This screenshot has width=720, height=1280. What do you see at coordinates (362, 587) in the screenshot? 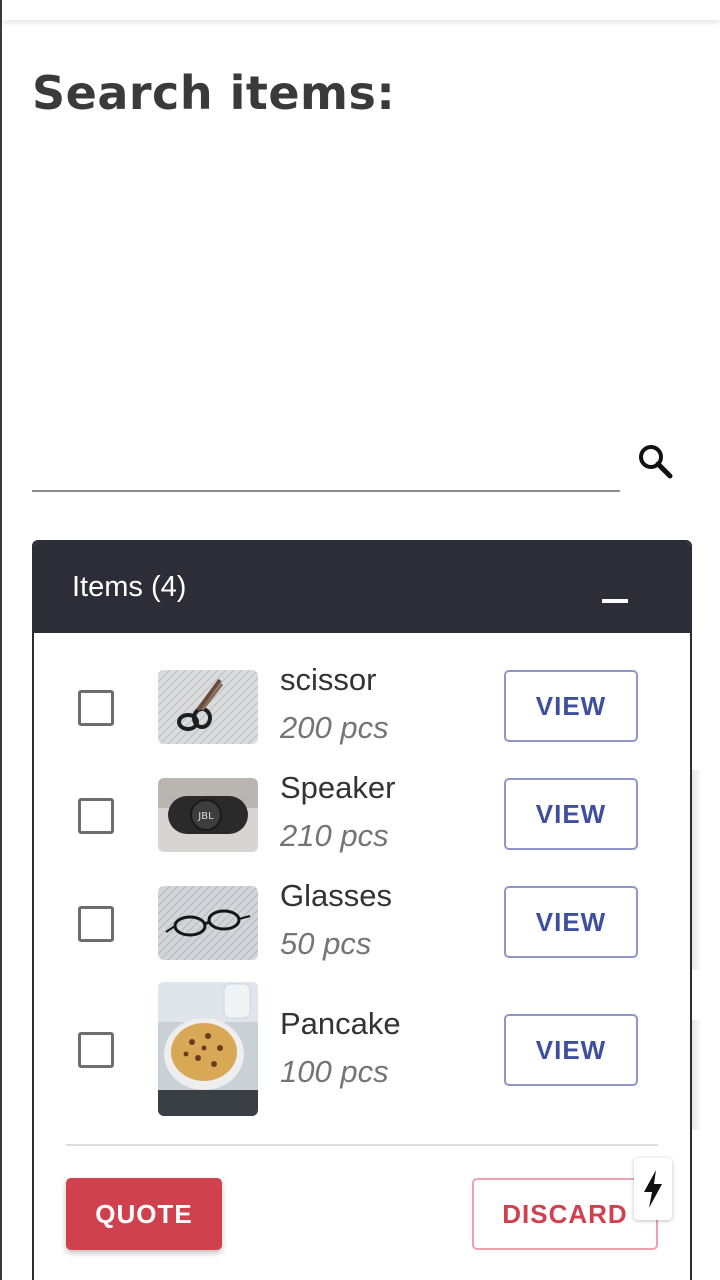
I see `items-card-header: Items (4)` at bounding box center [362, 587].